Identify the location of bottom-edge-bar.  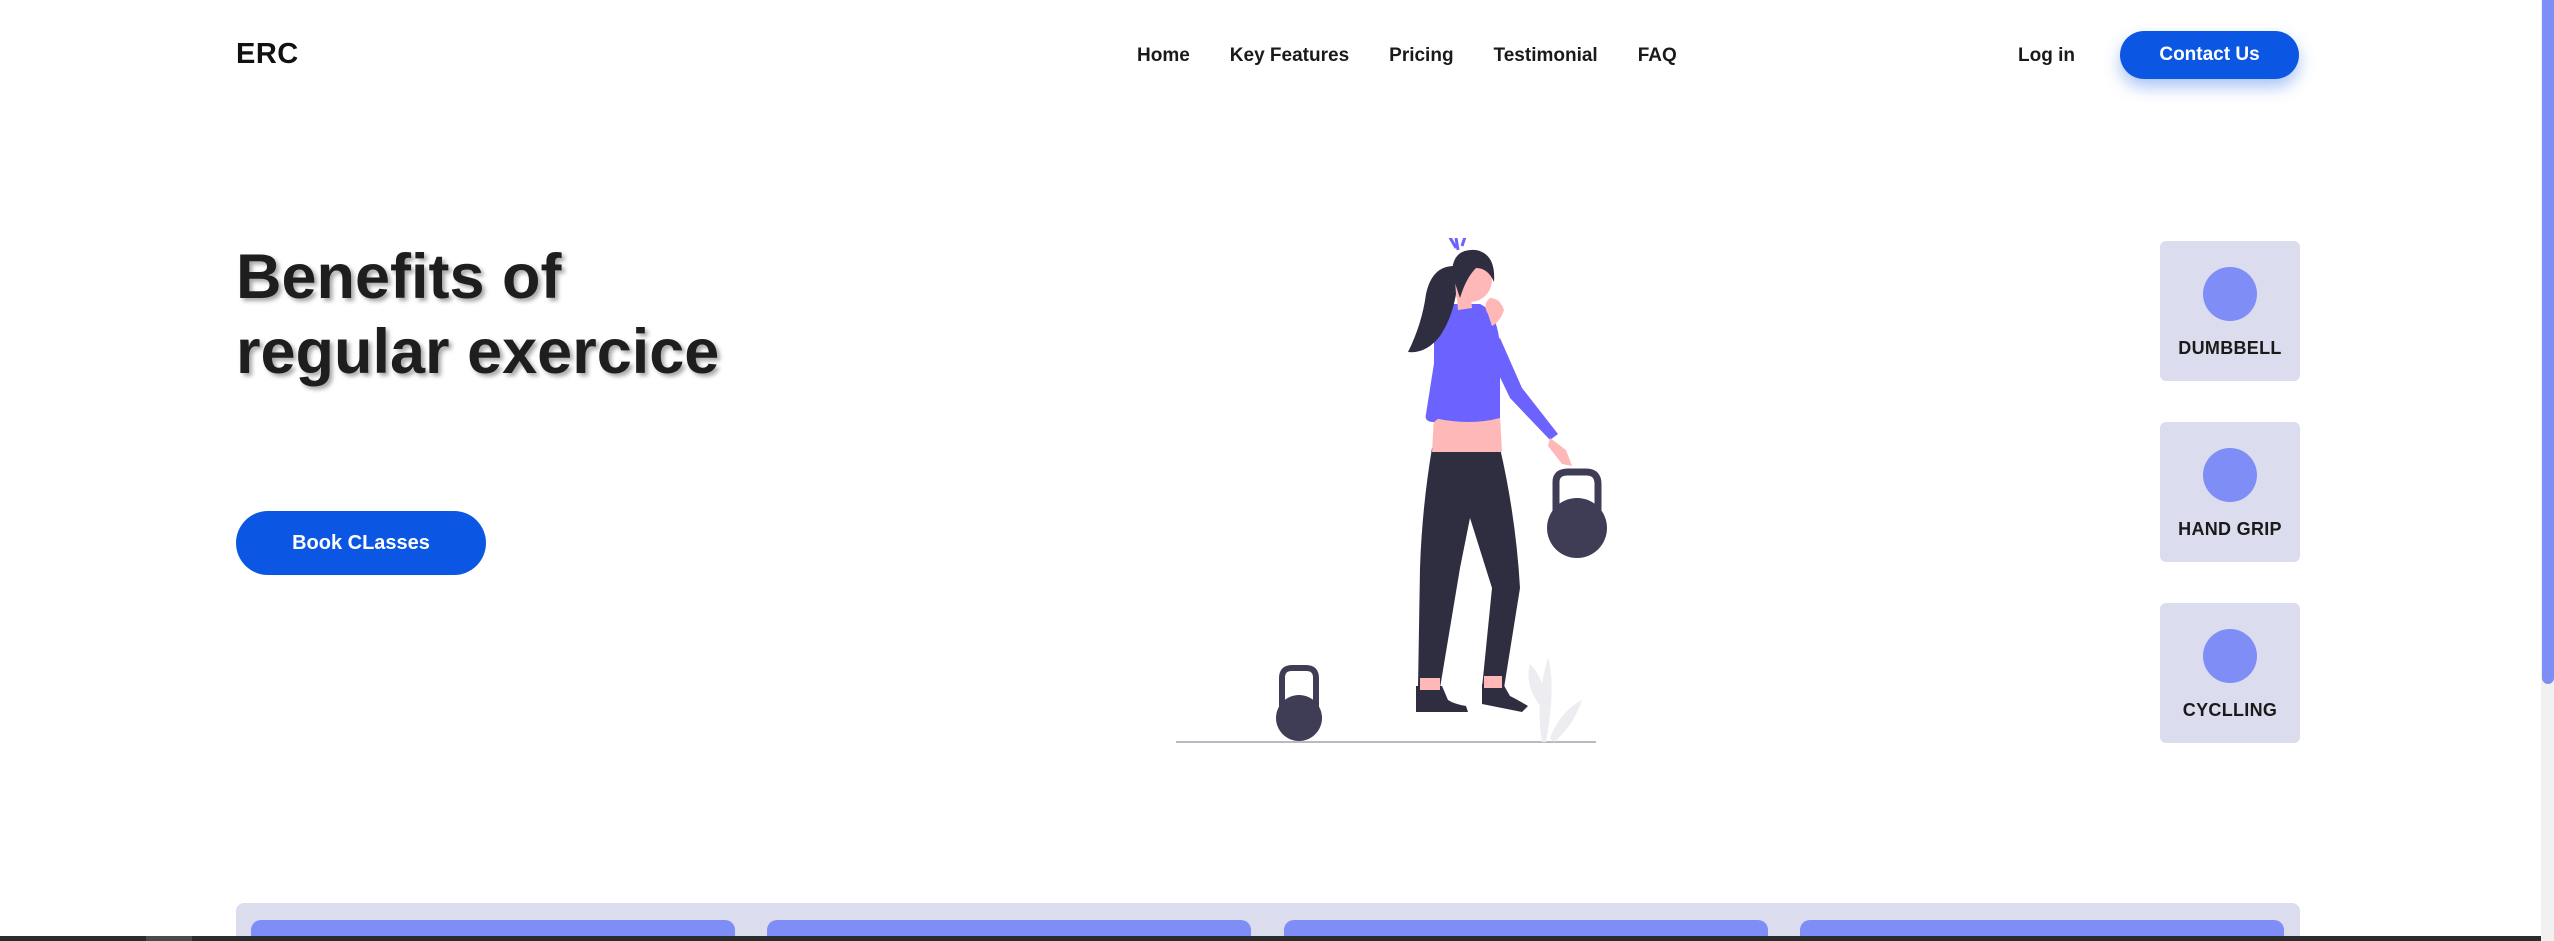
(1277, 938).